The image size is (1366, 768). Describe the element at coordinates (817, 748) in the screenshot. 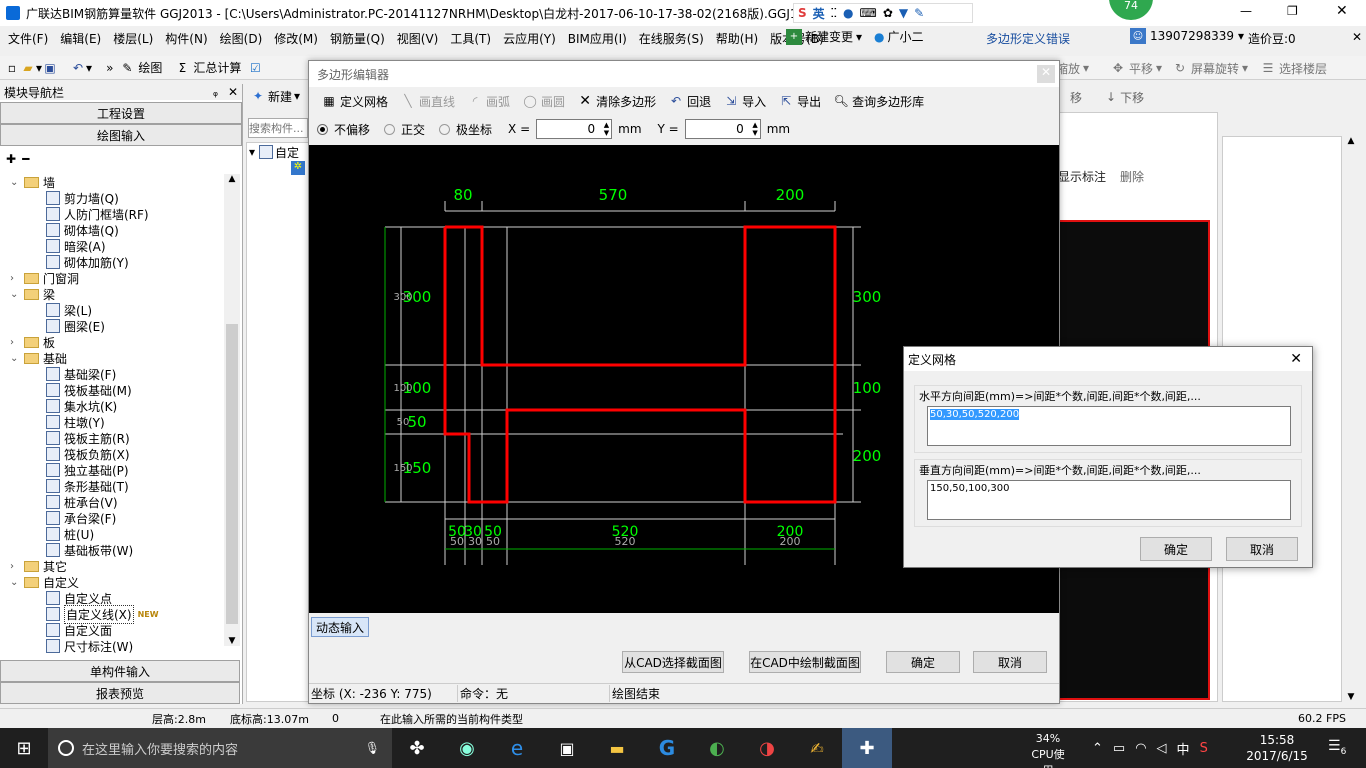

I see `notes-icon: ✍` at that location.